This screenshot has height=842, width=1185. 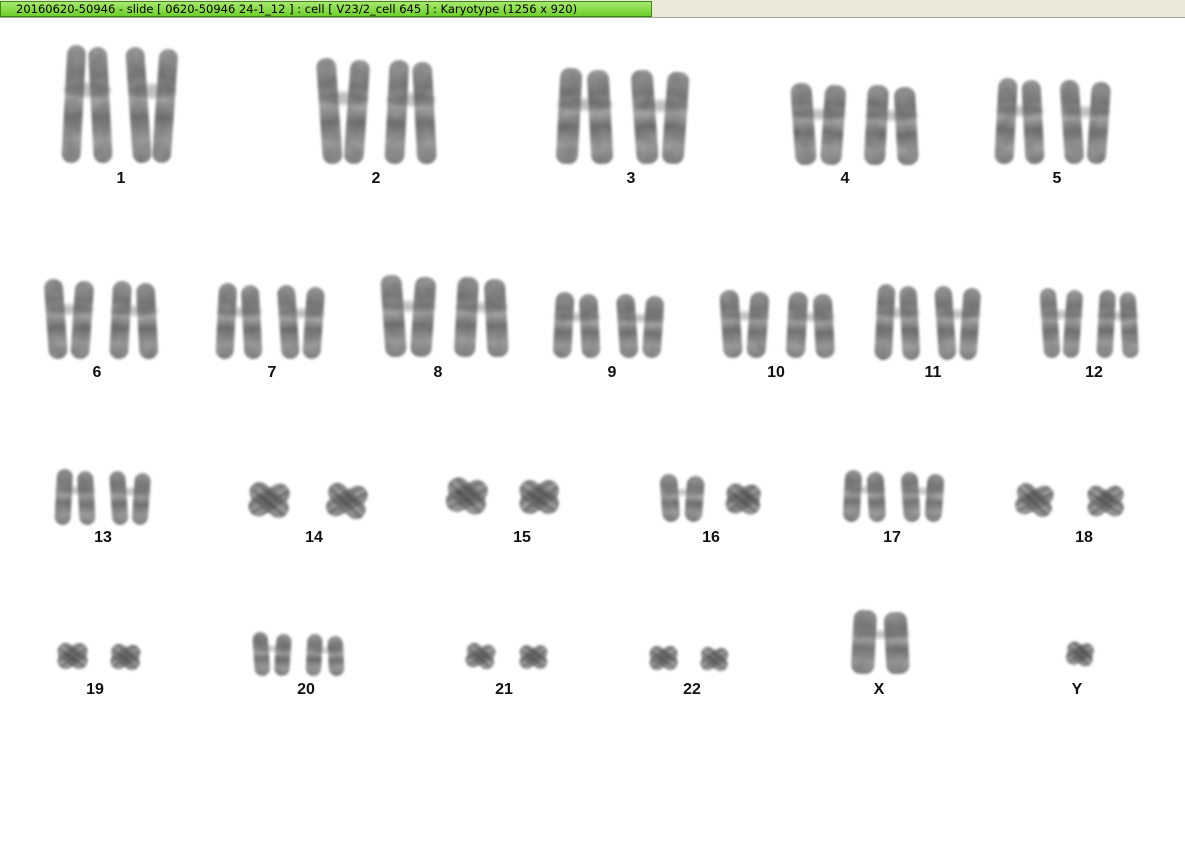 I want to click on chromosome-12-a, so click(x=1061, y=323).